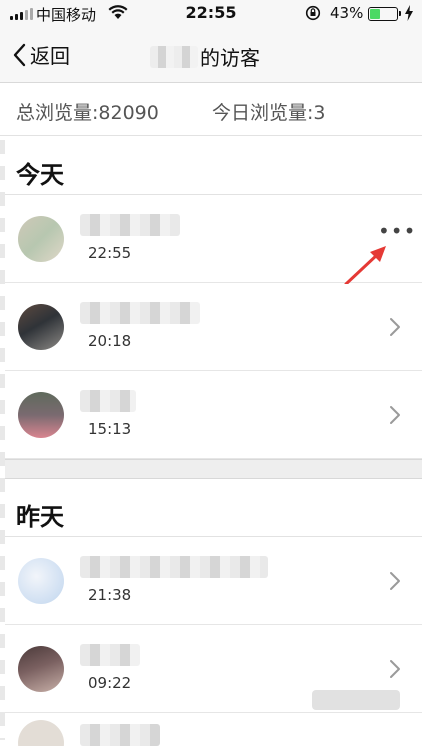 The width and height of the screenshot is (422, 746). What do you see at coordinates (230, 58) in the screenshot?
I see `page-title-text: 的访客` at bounding box center [230, 58].